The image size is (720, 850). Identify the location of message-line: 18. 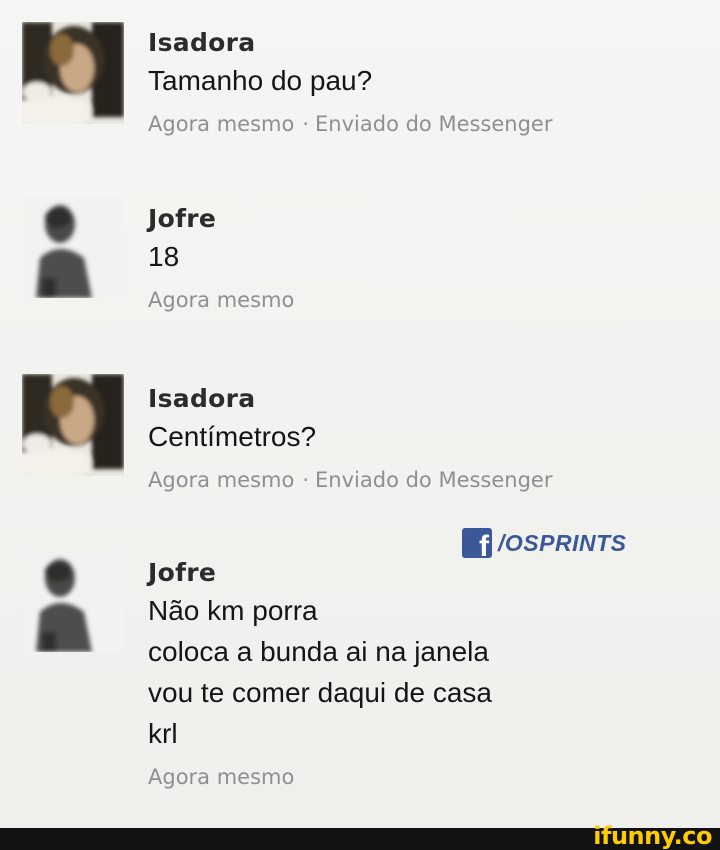
(164, 256).